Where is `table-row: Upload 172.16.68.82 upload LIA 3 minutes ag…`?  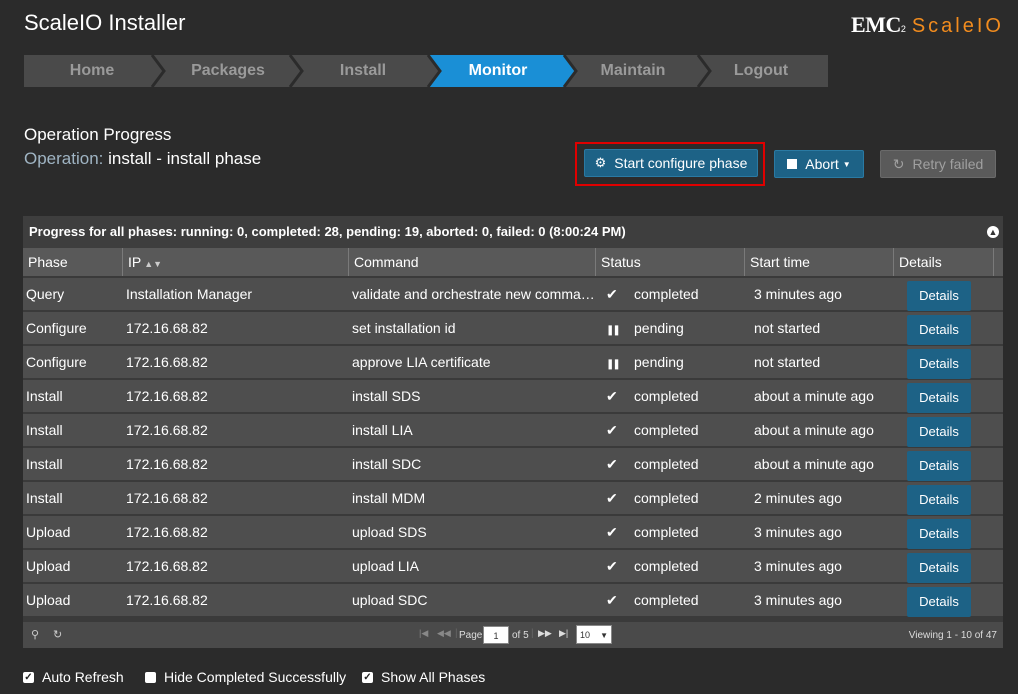
table-row: Upload 172.16.68.82 upload LIA 3 minutes ag… is located at coordinates (513, 566).